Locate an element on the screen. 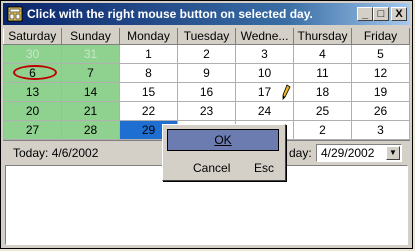 The height and width of the screenshot is (251, 415). day-cell: 17 is located at coordinates (264, 92).